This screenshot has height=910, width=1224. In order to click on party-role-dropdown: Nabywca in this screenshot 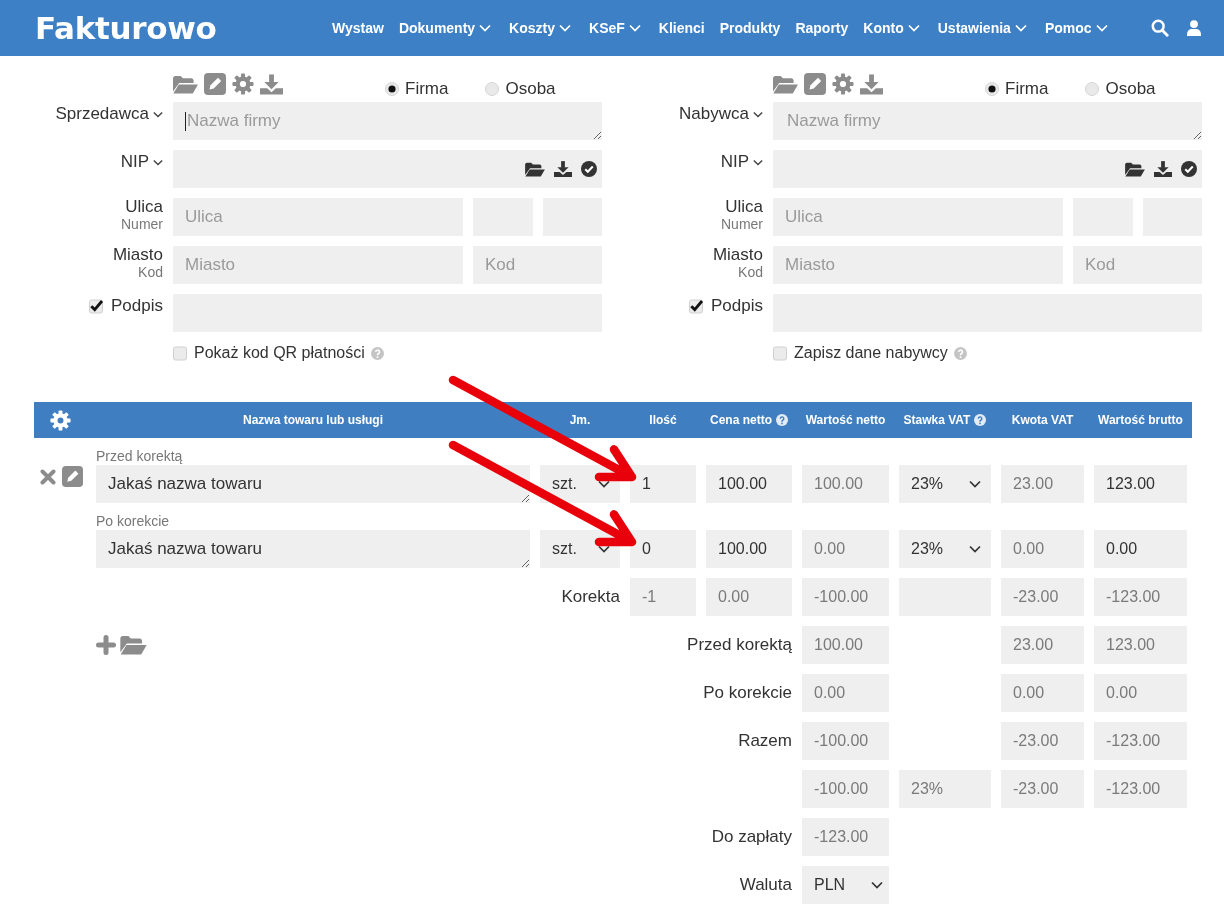, I will do `click(721, 114)`.